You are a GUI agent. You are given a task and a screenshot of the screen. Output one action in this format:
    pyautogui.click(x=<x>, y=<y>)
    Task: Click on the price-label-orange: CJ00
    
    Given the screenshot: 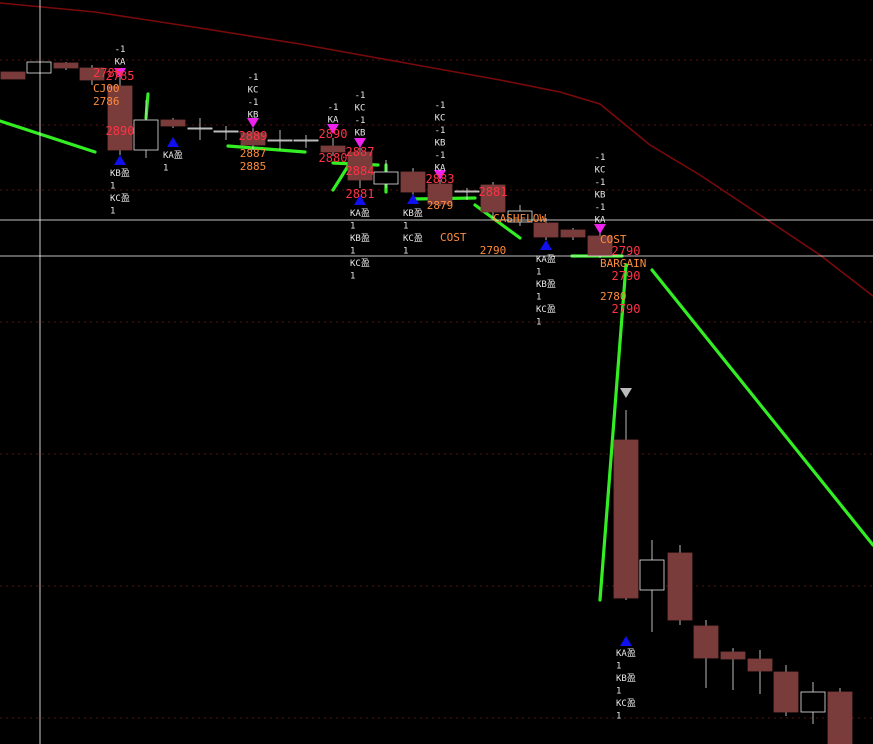 What is the action you would take?
    pyautogui.click(x=106, y=88)
    